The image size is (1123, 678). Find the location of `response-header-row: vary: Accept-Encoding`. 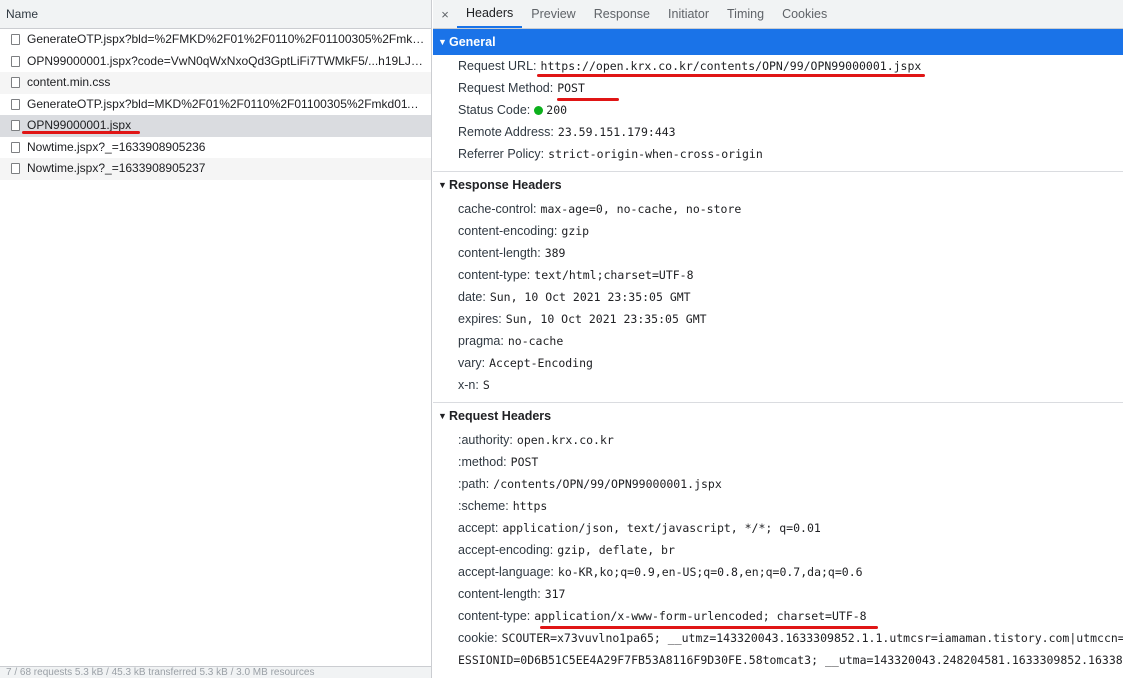

response-header-row: vary: Accept-Encoding is located at coordinates (778, 363).